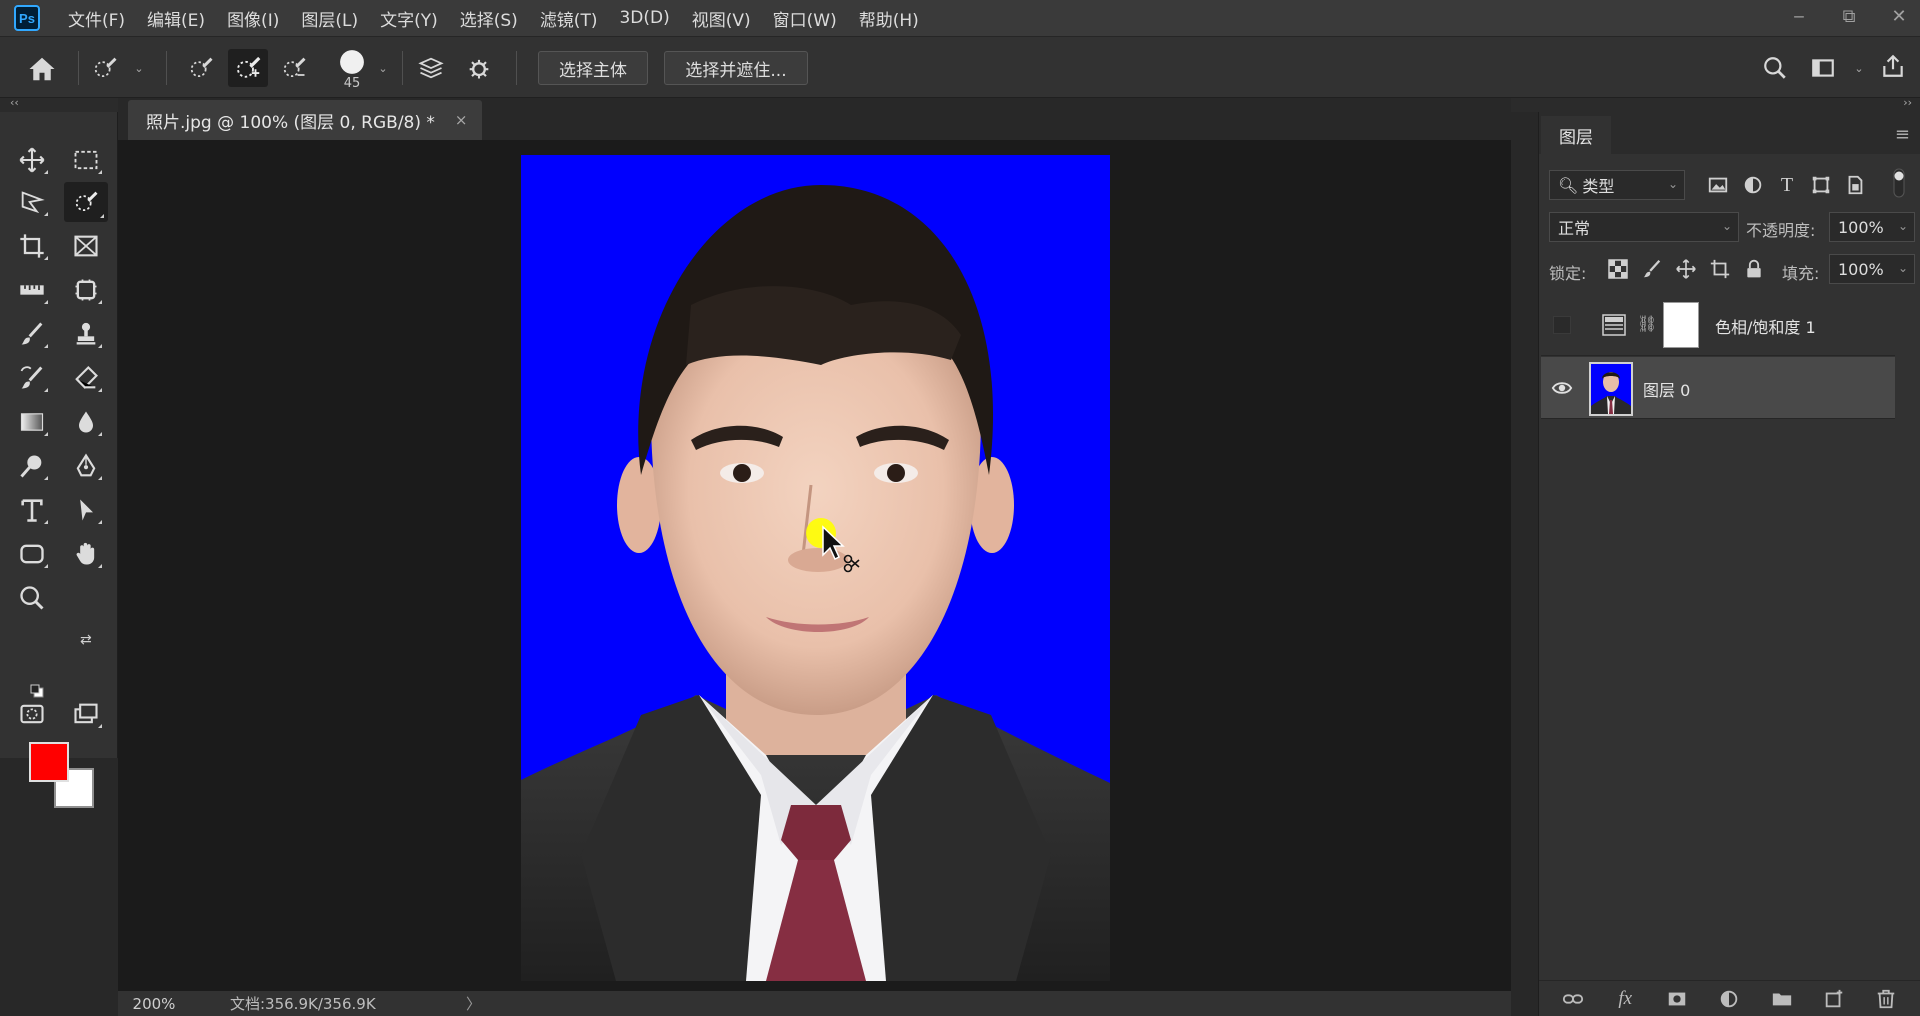 This screenshot has width=1920, height=1016. Describe the element at coordinates (1576, 135) in the screenshot. I see `layers-tab: 图层` at that location.